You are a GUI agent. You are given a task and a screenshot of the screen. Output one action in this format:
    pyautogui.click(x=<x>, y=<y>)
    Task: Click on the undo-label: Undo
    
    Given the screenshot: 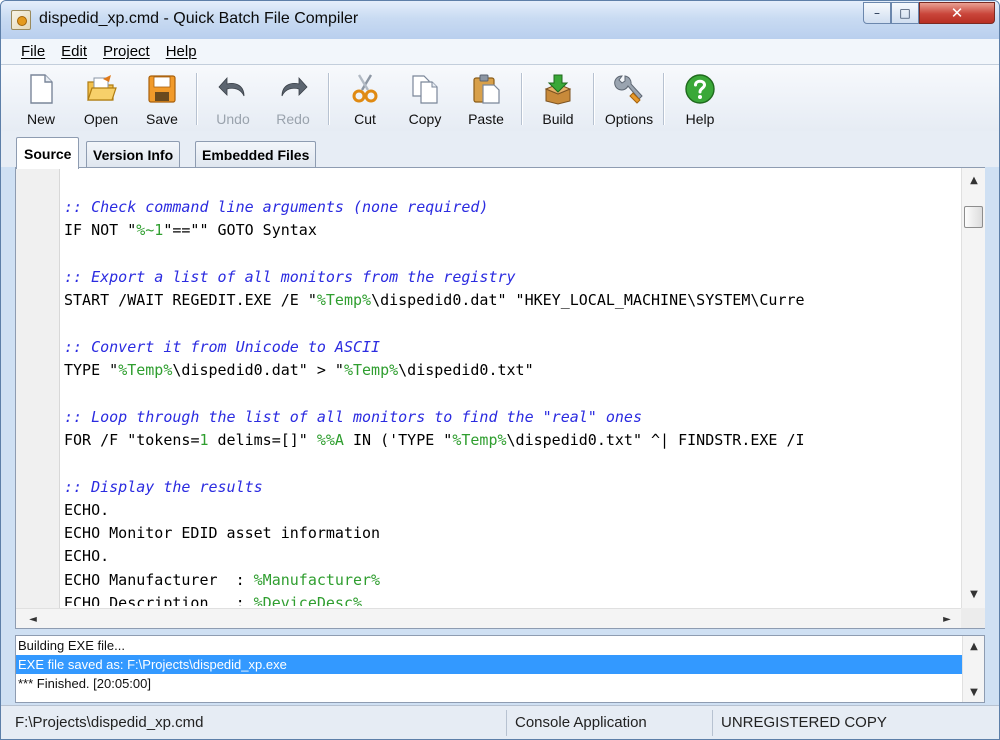 What is the action you would take?
    pyautogui.click(x=233, y=119)
    